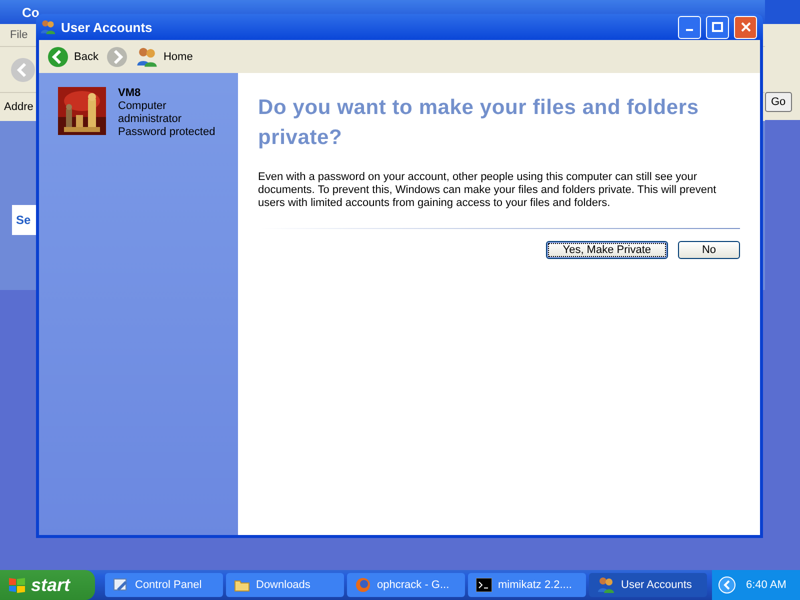  I want to click on dialog-button: Yes, Make Private, so click(607, 250).